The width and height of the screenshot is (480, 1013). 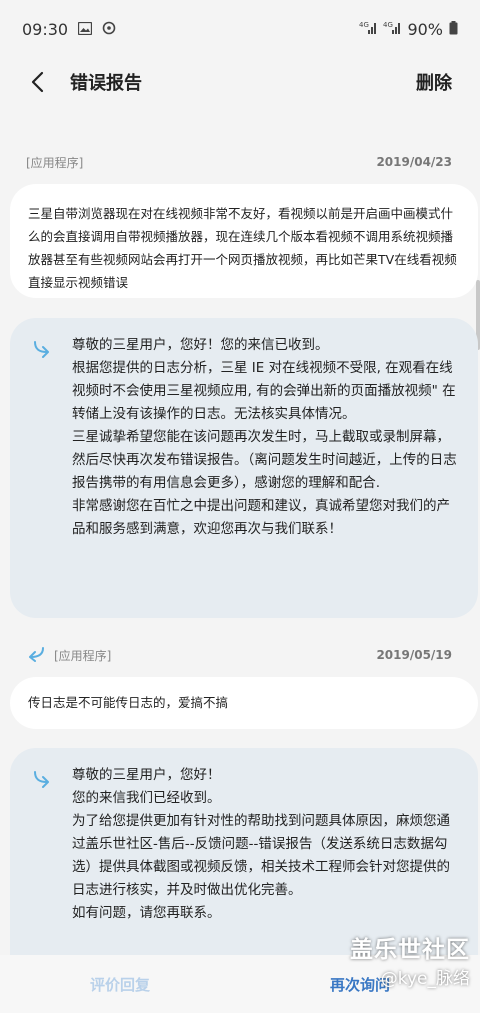 I want to click on image-notification-icon, so click(x=85, y=29).